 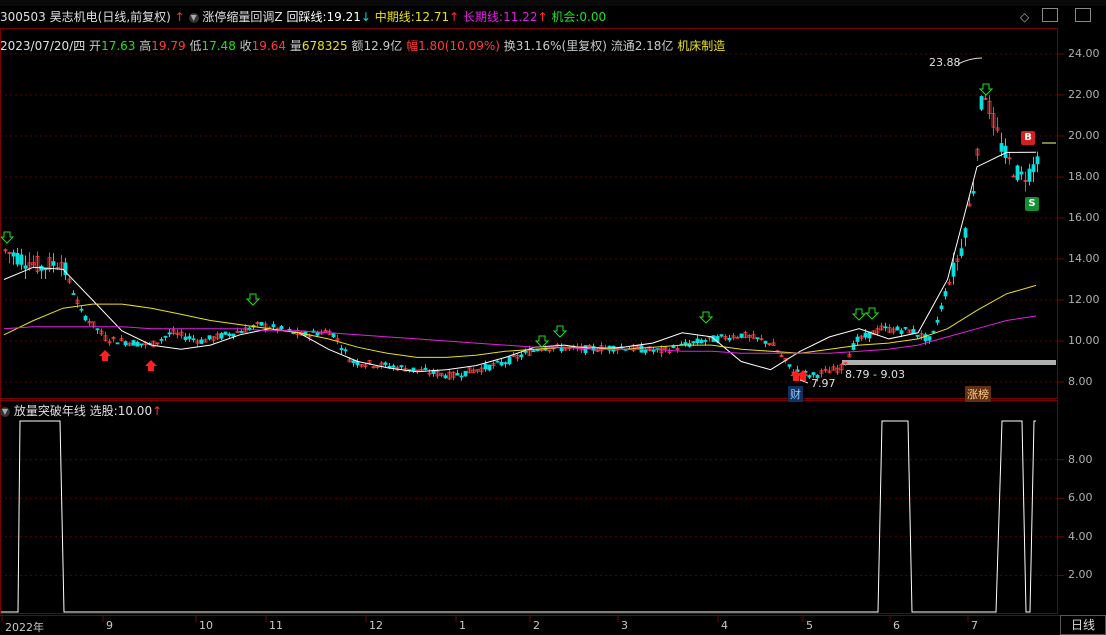 I want to click on zhangbang-tag: 涨榜, so click(x=978, y=394).